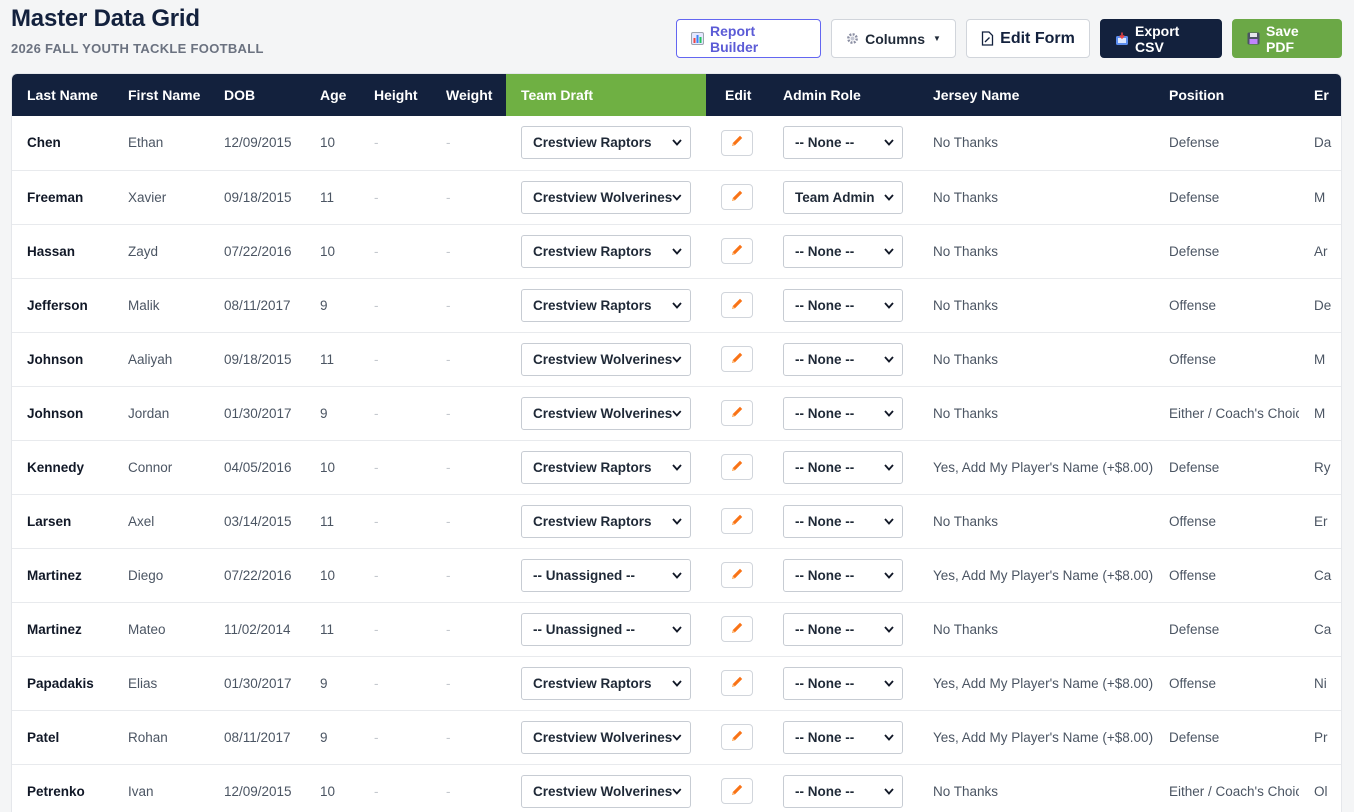 The height and width of the screenshot is (812, 1354). I want to click on cell-team-draft: Crestview Raptors, so click(606, 683).